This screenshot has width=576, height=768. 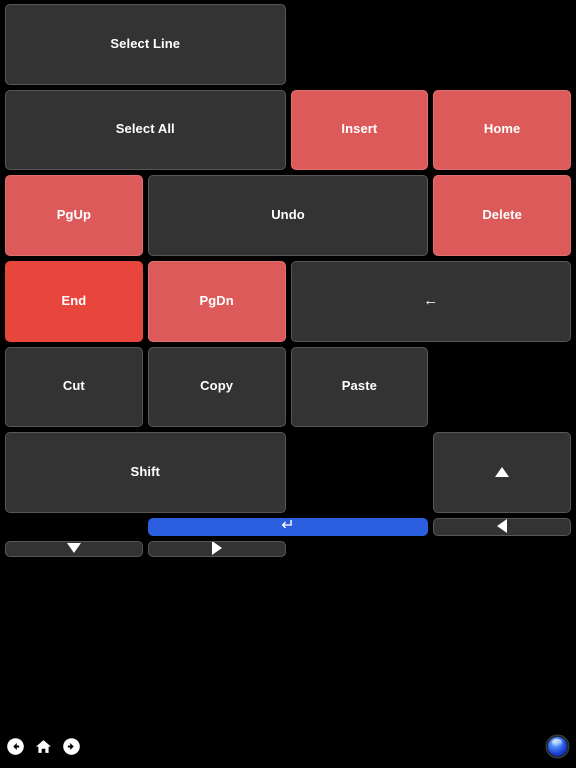 I want to click on key-arrow-down, so click(x=74, y=548).